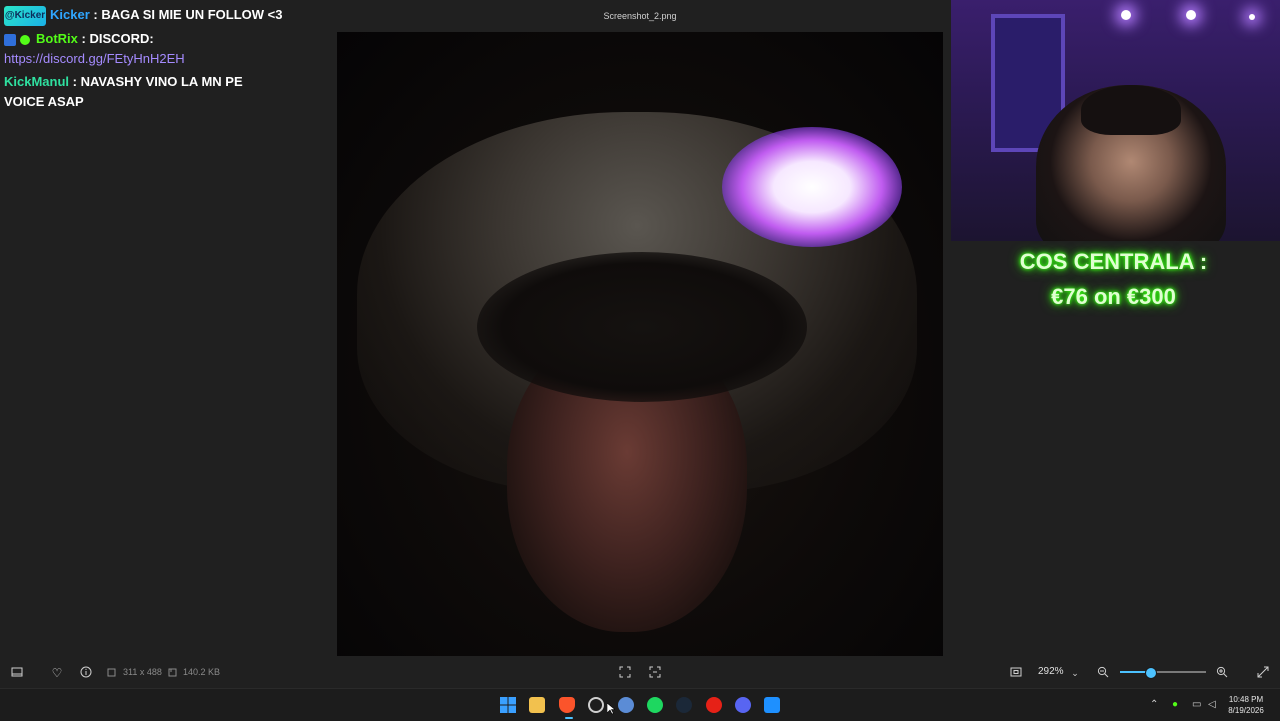 This screenshot has width=1280, height=721. Describe the element at coordinates (37, 81) in the screenshot. I see `chat-username: KickManul` at that location.